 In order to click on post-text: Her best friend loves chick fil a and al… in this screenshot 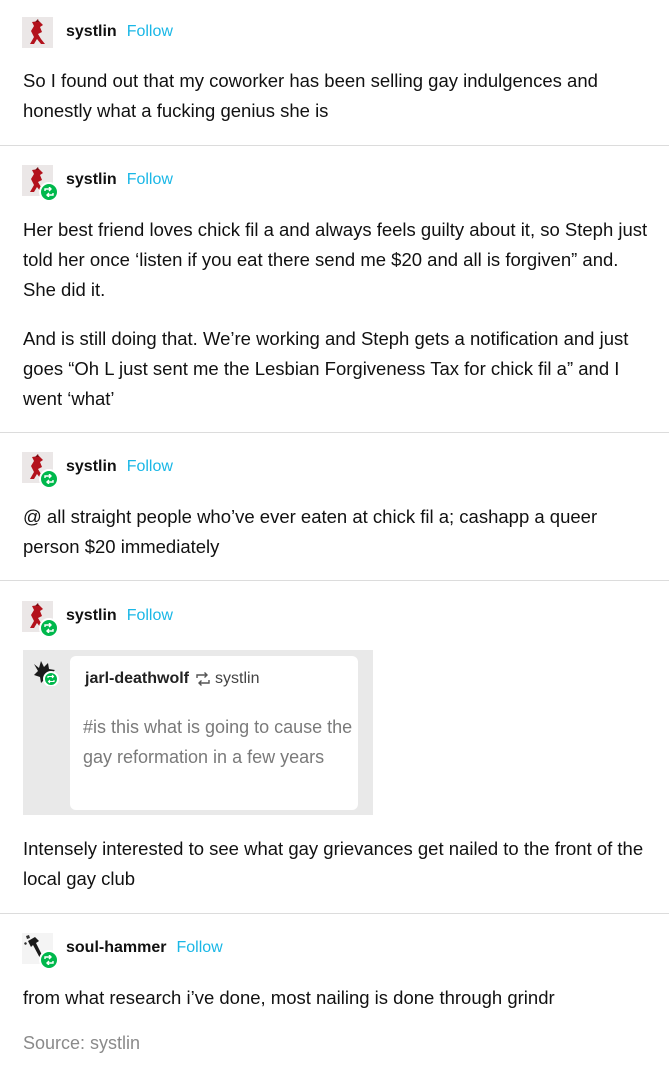, I will do `click(335, 259)`.